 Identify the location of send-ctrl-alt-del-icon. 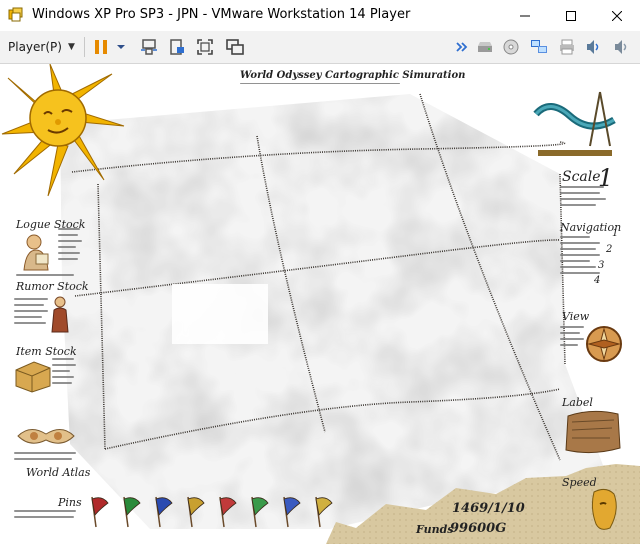
(149, 47).